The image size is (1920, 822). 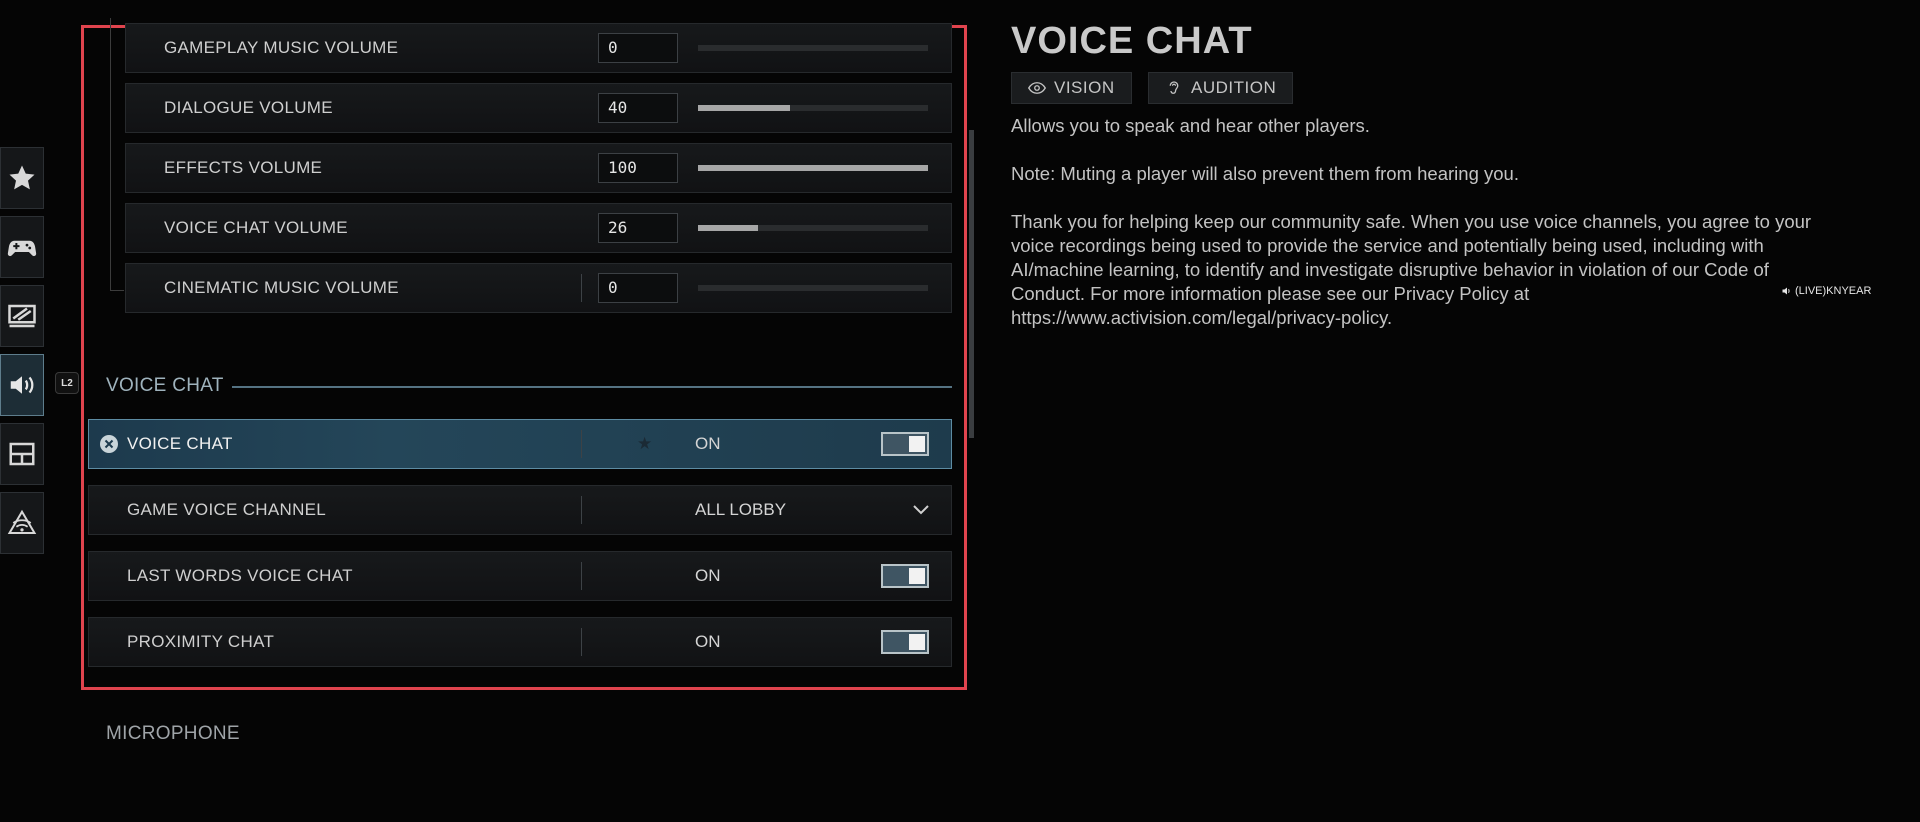 I want to click on display-icon, so click(x=22, y=316).